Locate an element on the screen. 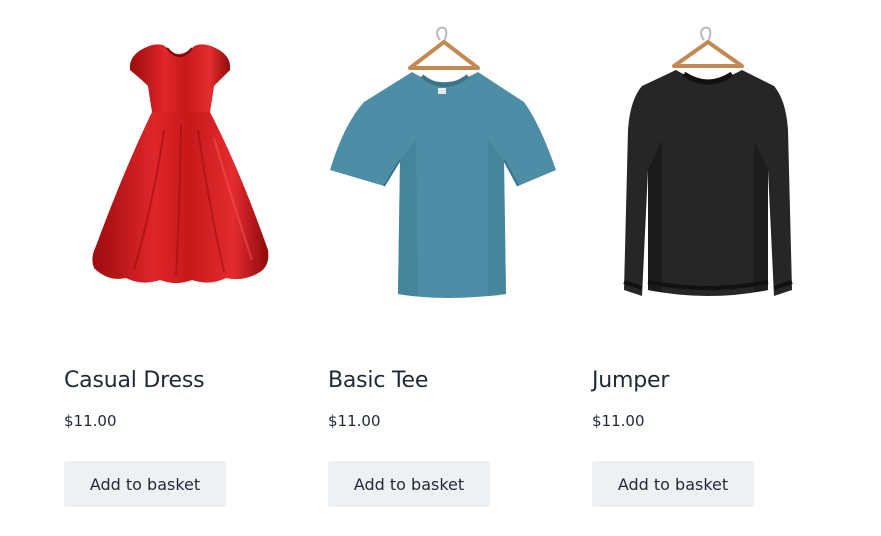 The width and height of the screenshot is (881, 536). product-title: Basic Tee is located at coordinates (378, 380).